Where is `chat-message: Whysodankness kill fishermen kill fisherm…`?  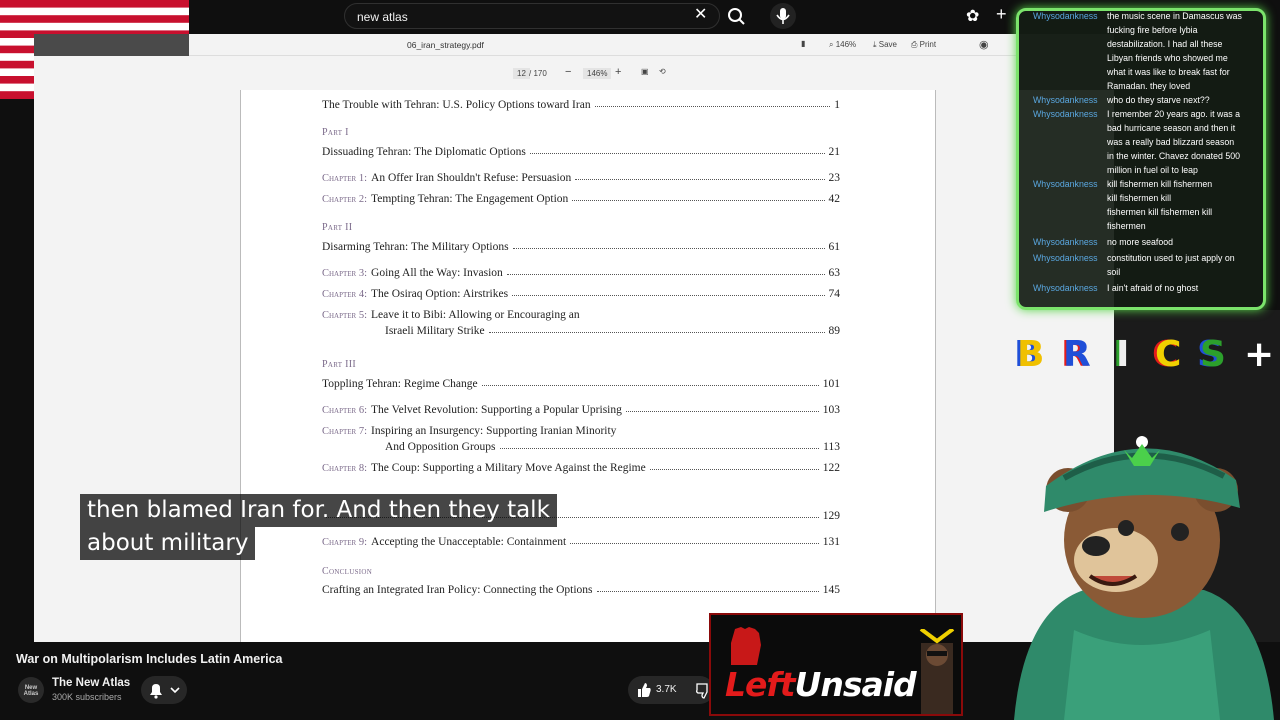
chat-message: Whysodankness kill fishermen kill fisherm… is located at coordinates (1122, 184).